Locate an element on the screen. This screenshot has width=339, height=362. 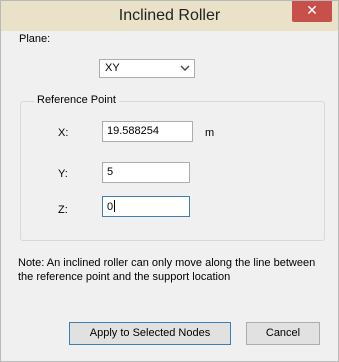
x-field: 19.588254 is located at coordinates (147, 131).